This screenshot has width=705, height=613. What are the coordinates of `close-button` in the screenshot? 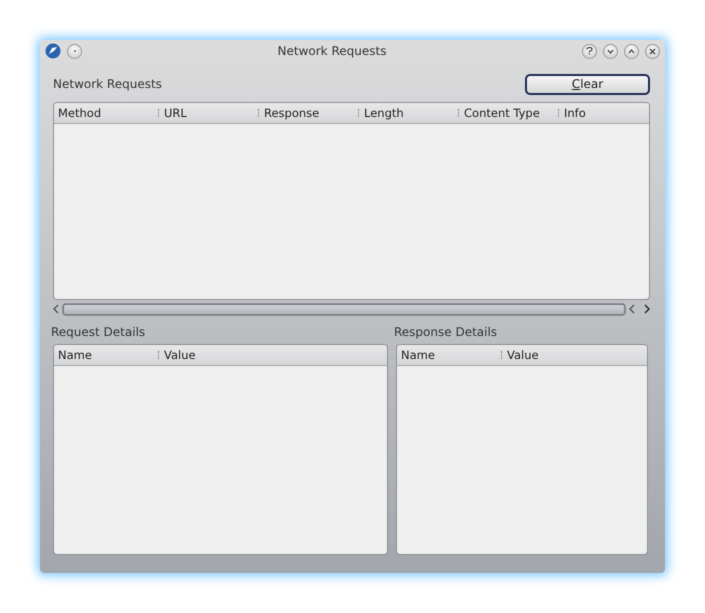 It's located at (652, 51).